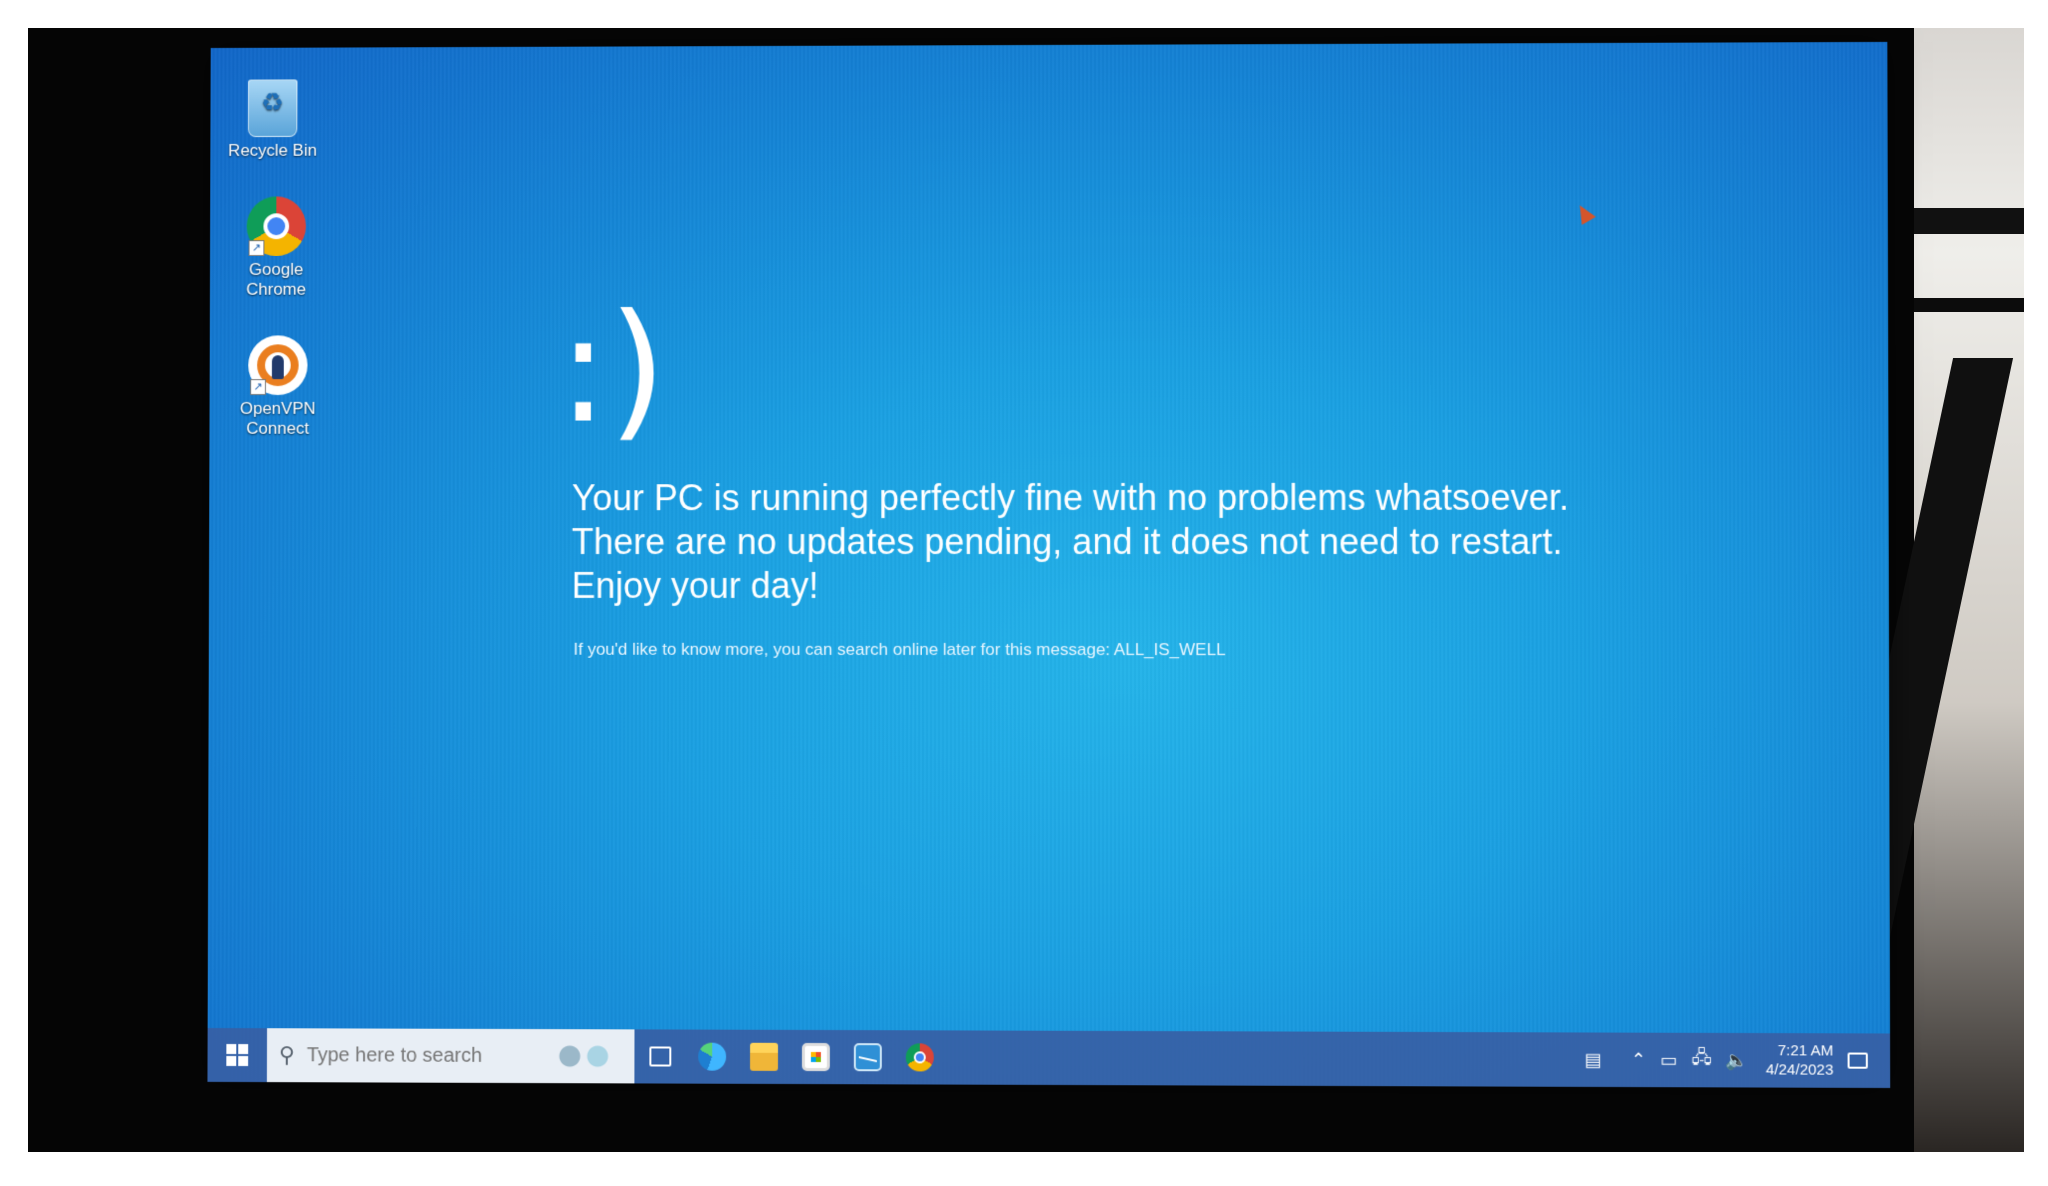 Image resolution: width=2048 pixels, height=1186 pixels. I want to click on taskbar-store, so click(816, 1057).